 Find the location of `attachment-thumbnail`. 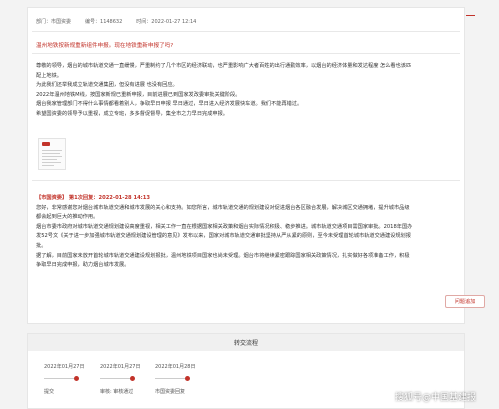

attachment-thumbnail is located at coordinates (52, 154).